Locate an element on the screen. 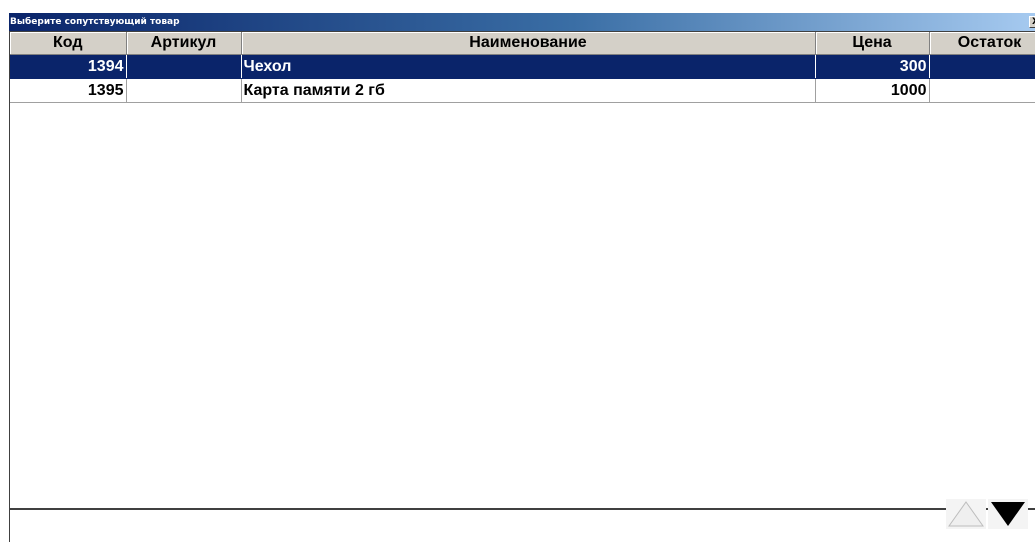 This screenshot has height=542, width=1035. scroll-up-button is located at coordinates (966, 514).